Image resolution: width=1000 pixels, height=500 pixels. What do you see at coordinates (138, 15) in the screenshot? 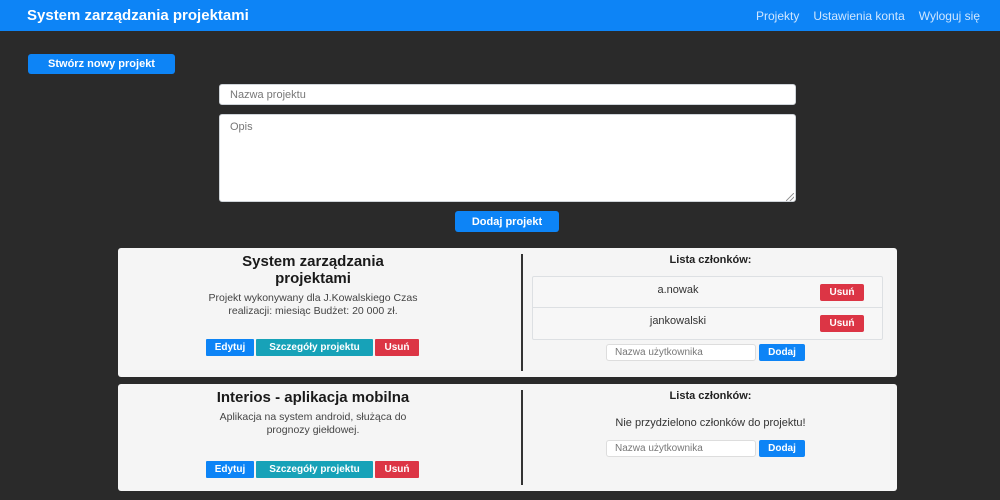
I see `brand-title: System zarządzania projektami` at bounding box center [138, 15].